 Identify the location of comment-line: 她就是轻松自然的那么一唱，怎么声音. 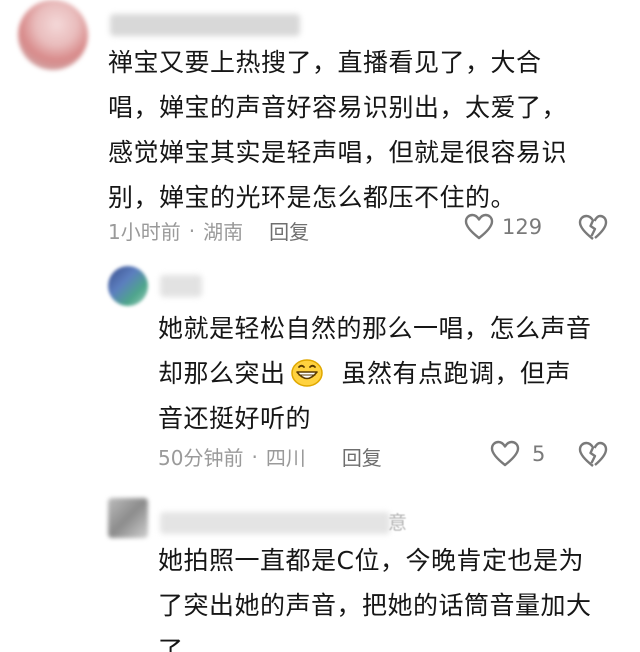
(375, 328).